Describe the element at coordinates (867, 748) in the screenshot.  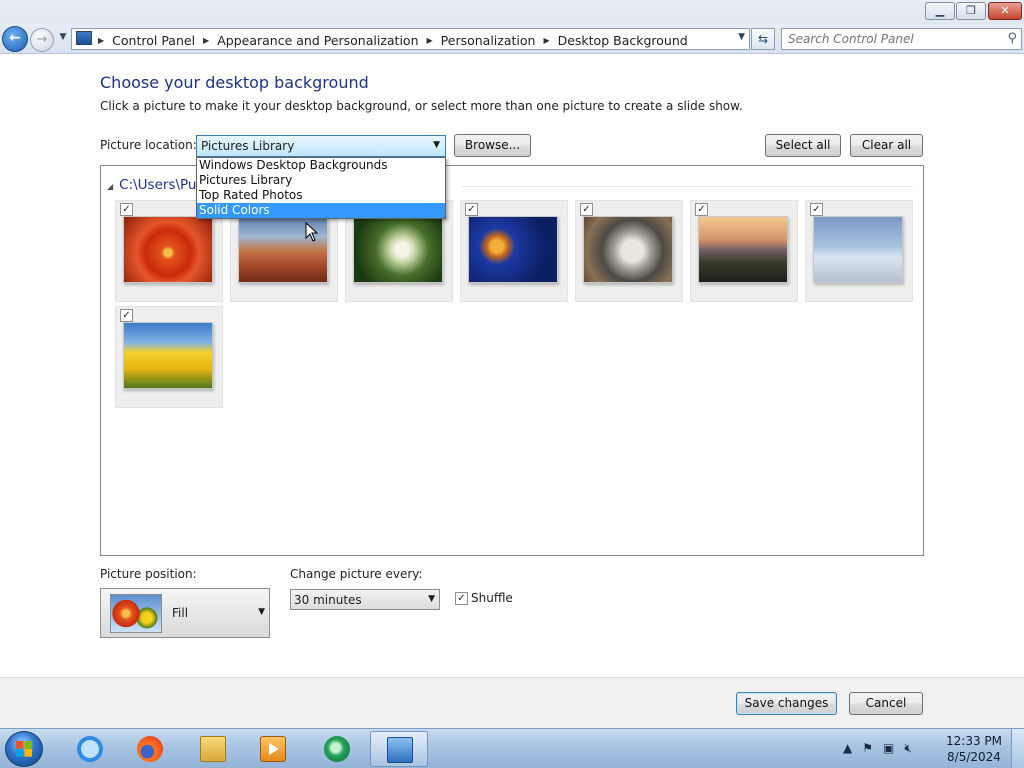
I see `action-center-flag-icon: ⚑` at that location.